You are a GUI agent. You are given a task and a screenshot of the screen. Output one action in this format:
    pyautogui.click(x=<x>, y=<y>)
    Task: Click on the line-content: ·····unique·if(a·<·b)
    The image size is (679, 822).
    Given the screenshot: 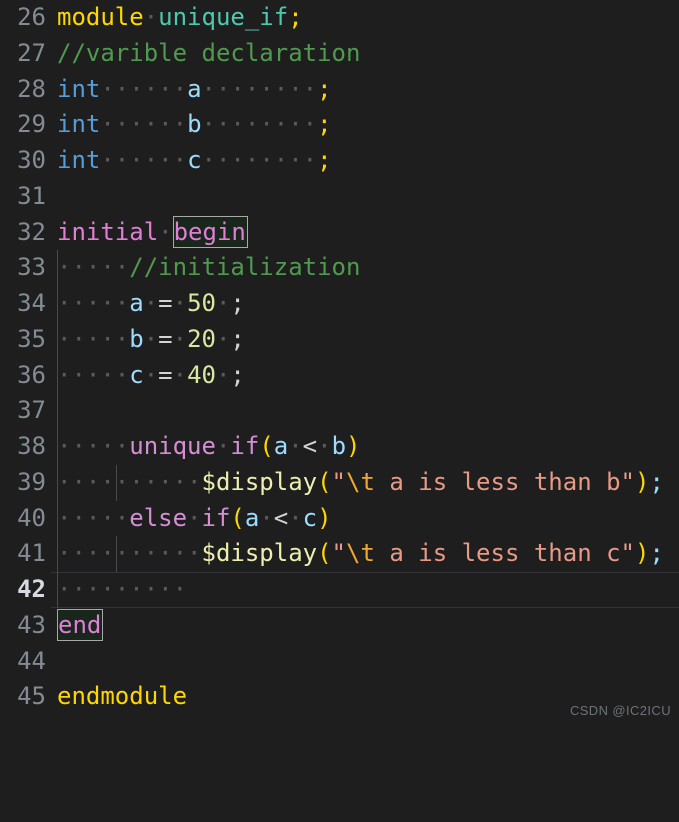 What is the action you would take?
    pyautogui.click(x=208, y=447)
    